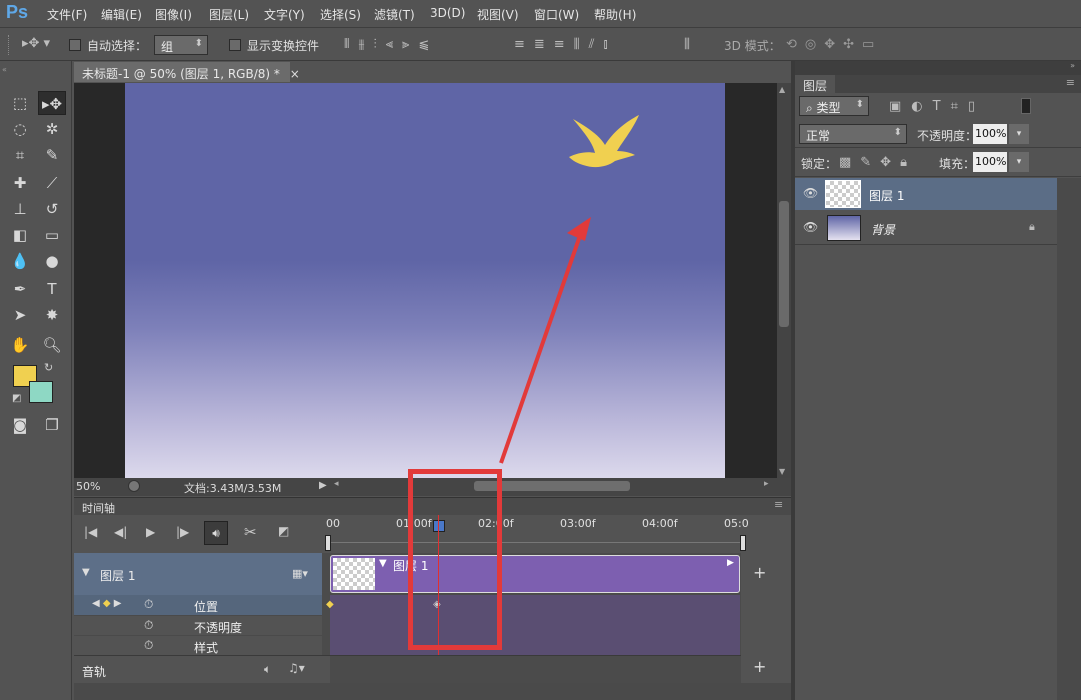  Describe the element at coordinates (52, 261) in the screenshot. I see `dodge-tool-icon: ●` at that location.